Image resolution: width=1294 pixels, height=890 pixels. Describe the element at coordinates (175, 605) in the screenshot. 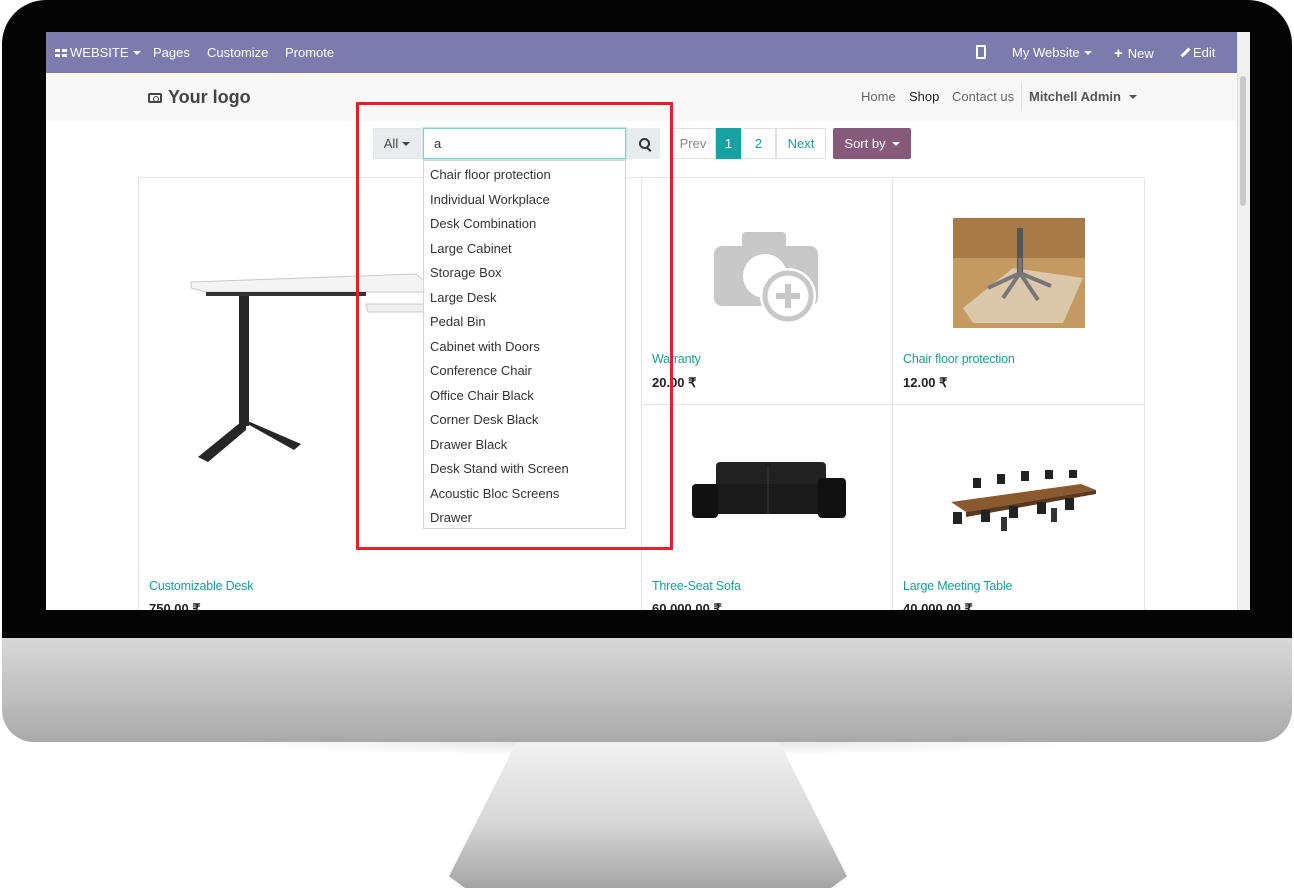

I see `product-price-customizable-desk: 750.00 ₹` at that location.